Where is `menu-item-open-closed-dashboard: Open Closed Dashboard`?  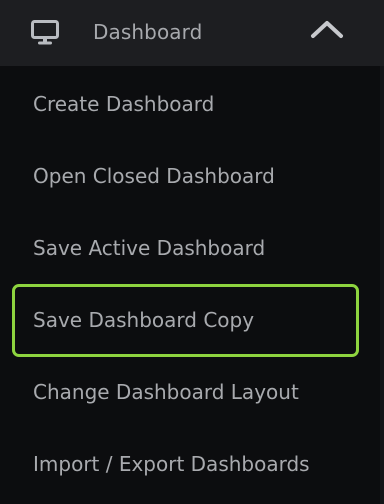 menu-item-open-closed-dashboard: Open Closed Dashboard is located at coordinates (192, 176).